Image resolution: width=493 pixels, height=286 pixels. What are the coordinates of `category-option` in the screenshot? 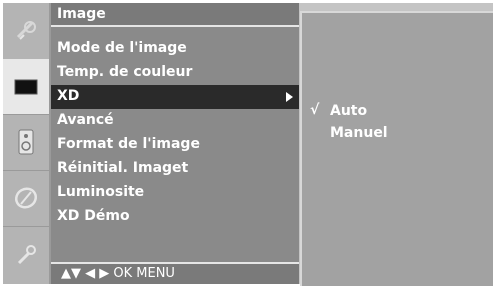 It's located at (26, 255).